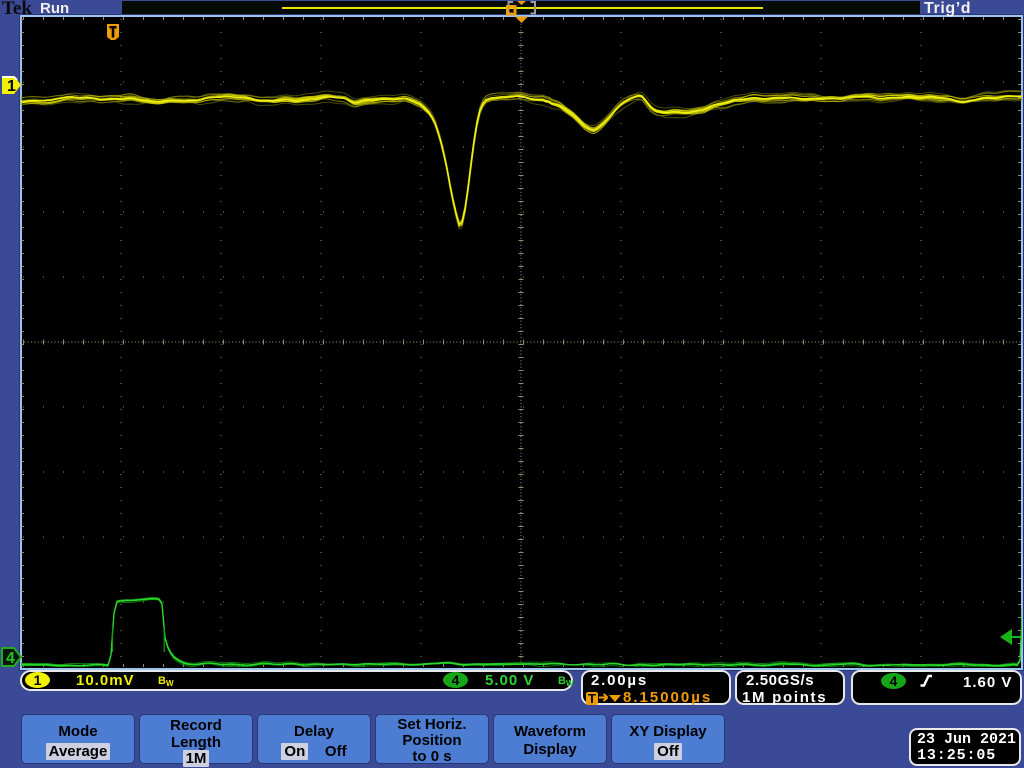  I want to click on svg-text: 4, so click(10, 658).